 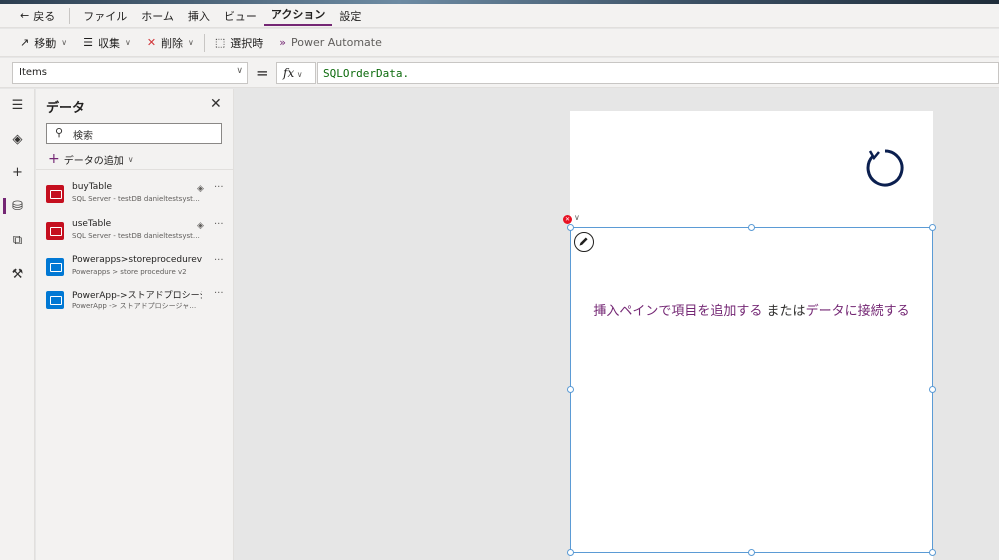 I want to click on move-button: ↗ 移動 ∨, so click(x=37, y=43).